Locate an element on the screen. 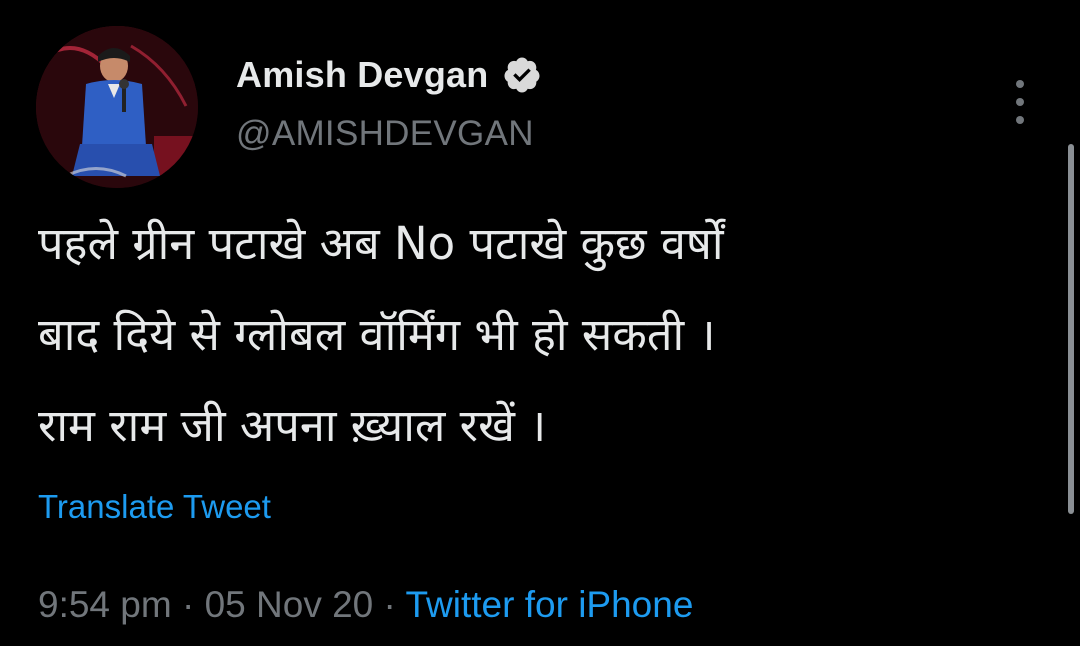  tweet-time: 9:54 pm is located at coordinates (105, 604).